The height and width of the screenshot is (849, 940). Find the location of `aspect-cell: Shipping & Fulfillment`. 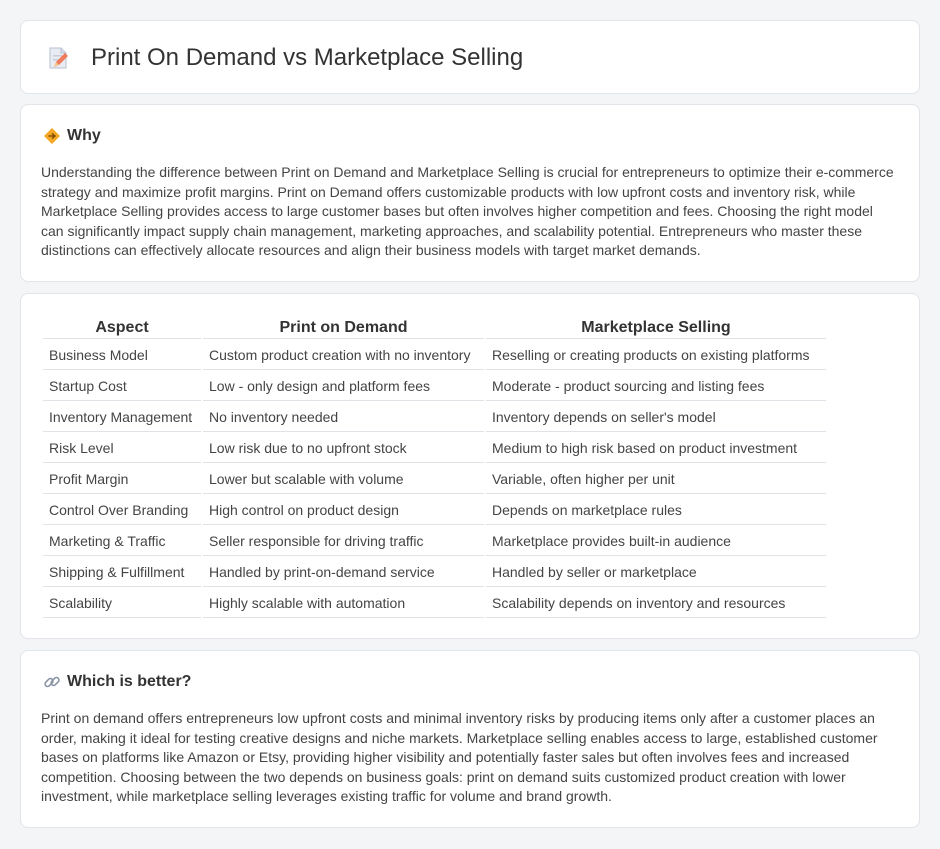

aspect-cell: Shipping & Fulfillment is located at coordinates (122, 572).